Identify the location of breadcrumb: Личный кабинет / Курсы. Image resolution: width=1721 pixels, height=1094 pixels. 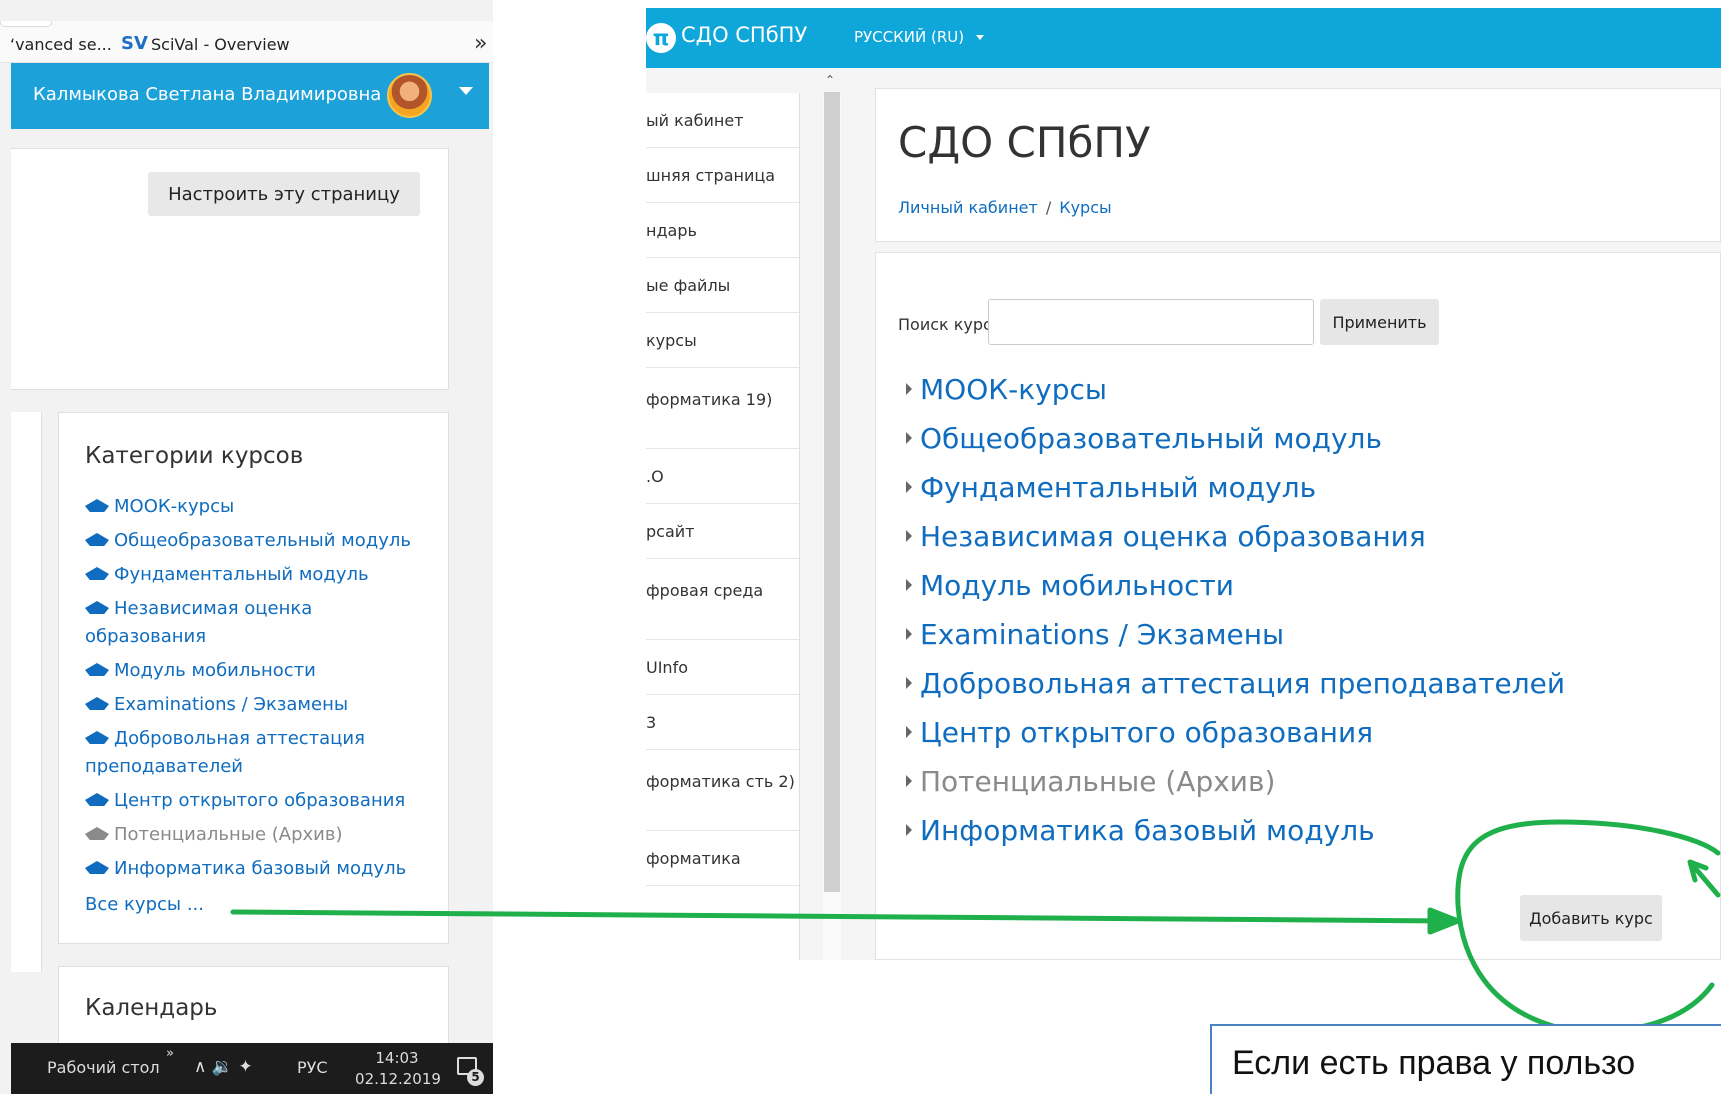
(1005, 207).